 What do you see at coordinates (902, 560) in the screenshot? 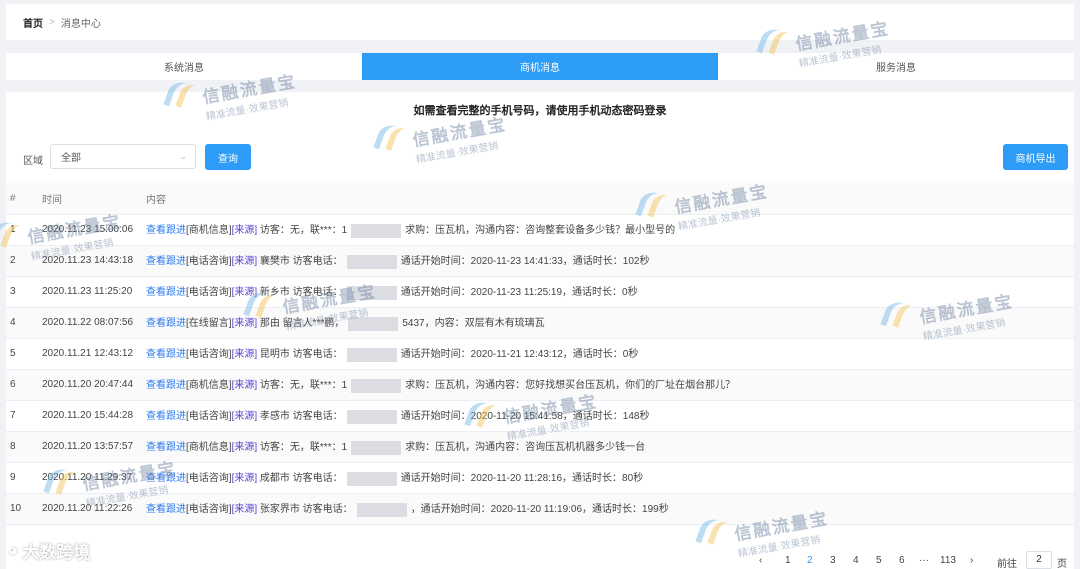
I see `page-6: 6` at bounding box center [902, 560].